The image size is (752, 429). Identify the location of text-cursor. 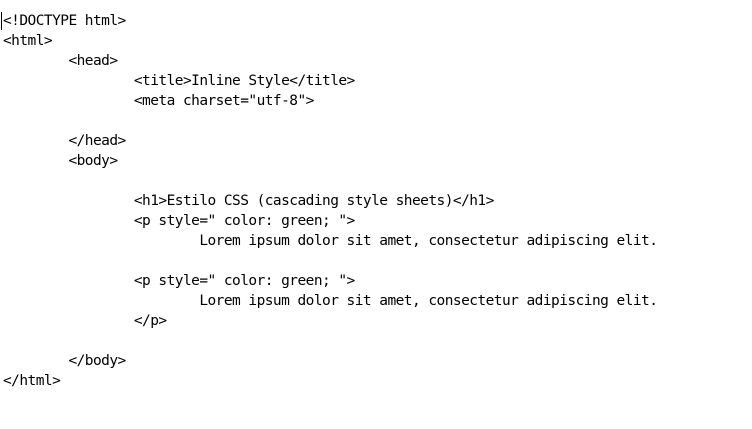
(1, 21).